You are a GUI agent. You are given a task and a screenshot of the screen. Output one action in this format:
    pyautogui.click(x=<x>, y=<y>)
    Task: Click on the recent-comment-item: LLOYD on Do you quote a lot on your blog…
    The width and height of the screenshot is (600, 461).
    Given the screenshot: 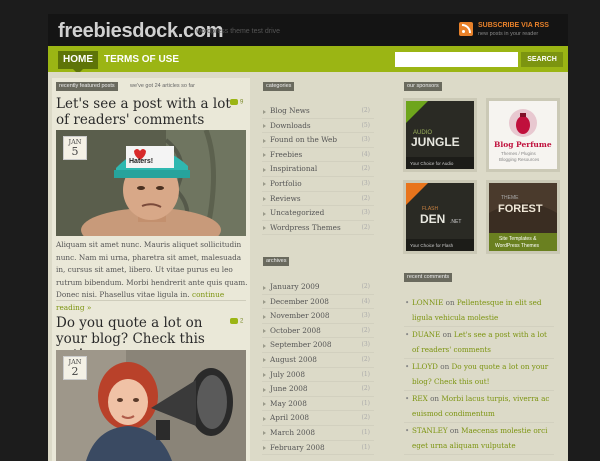 What is the action you would take?
    pyautogui.click(x=479, y=375)
    